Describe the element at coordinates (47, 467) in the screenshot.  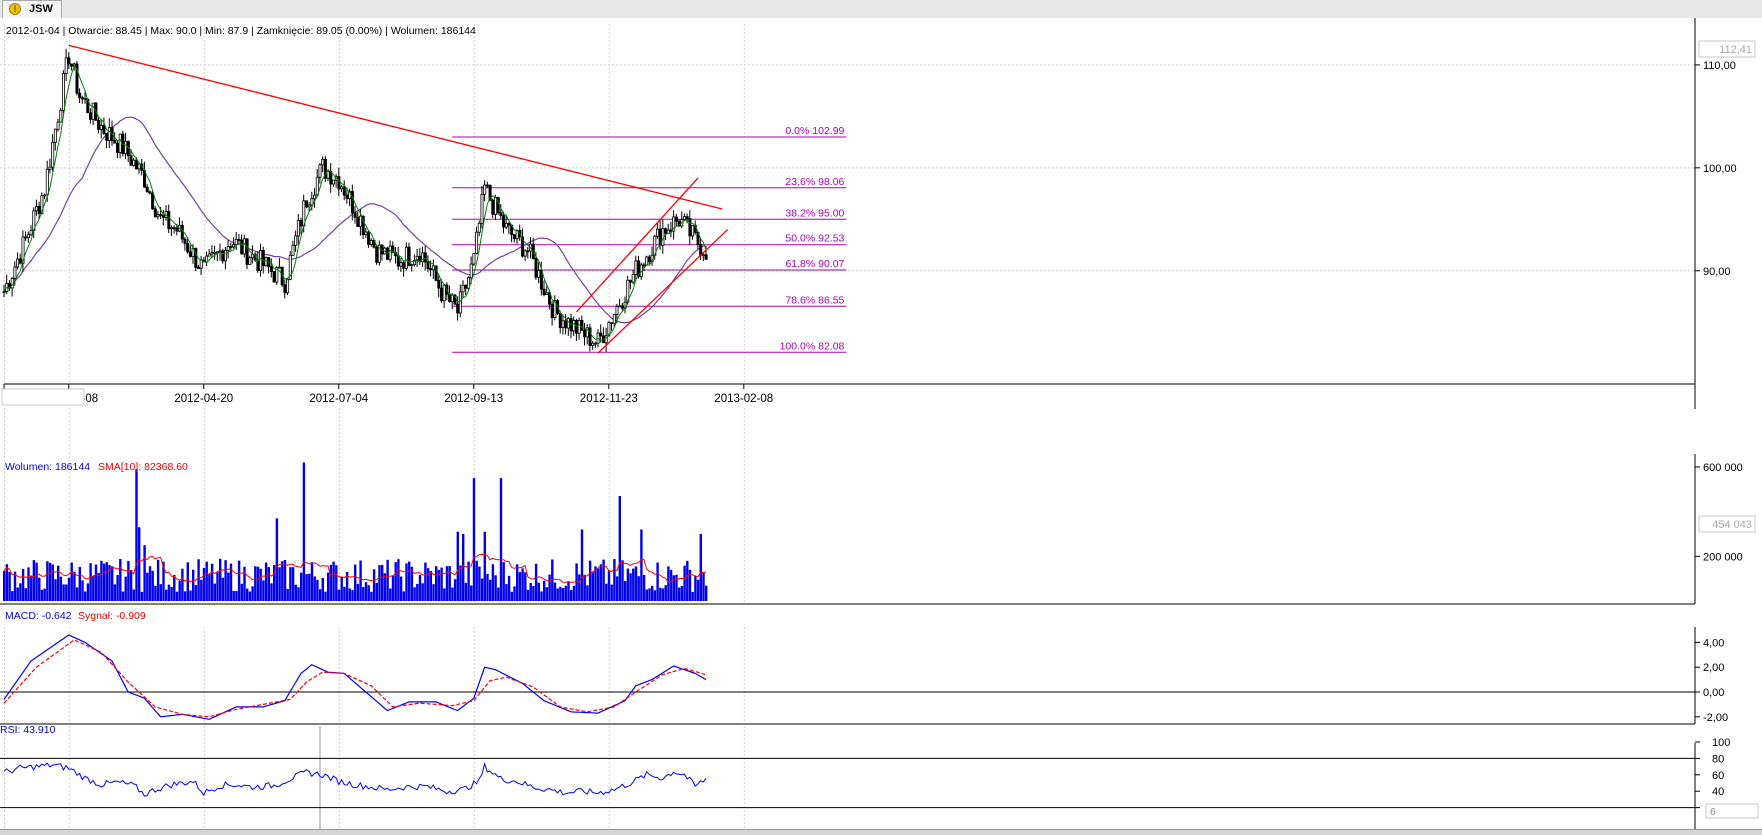
I see `volume-label: Wolumen: 186144` at that location.